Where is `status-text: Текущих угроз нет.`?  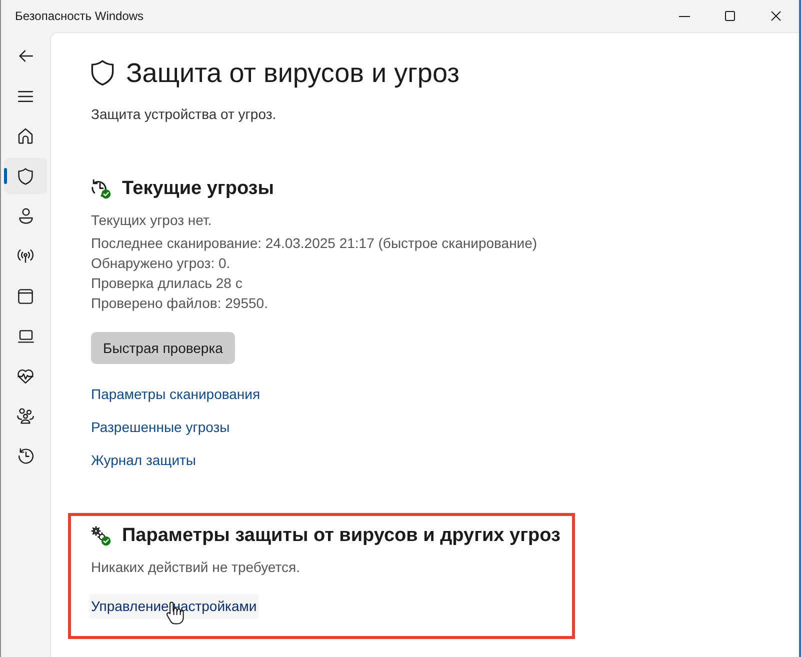 status-text: Текущих угроз нет. is located at coordinates (152, 220).